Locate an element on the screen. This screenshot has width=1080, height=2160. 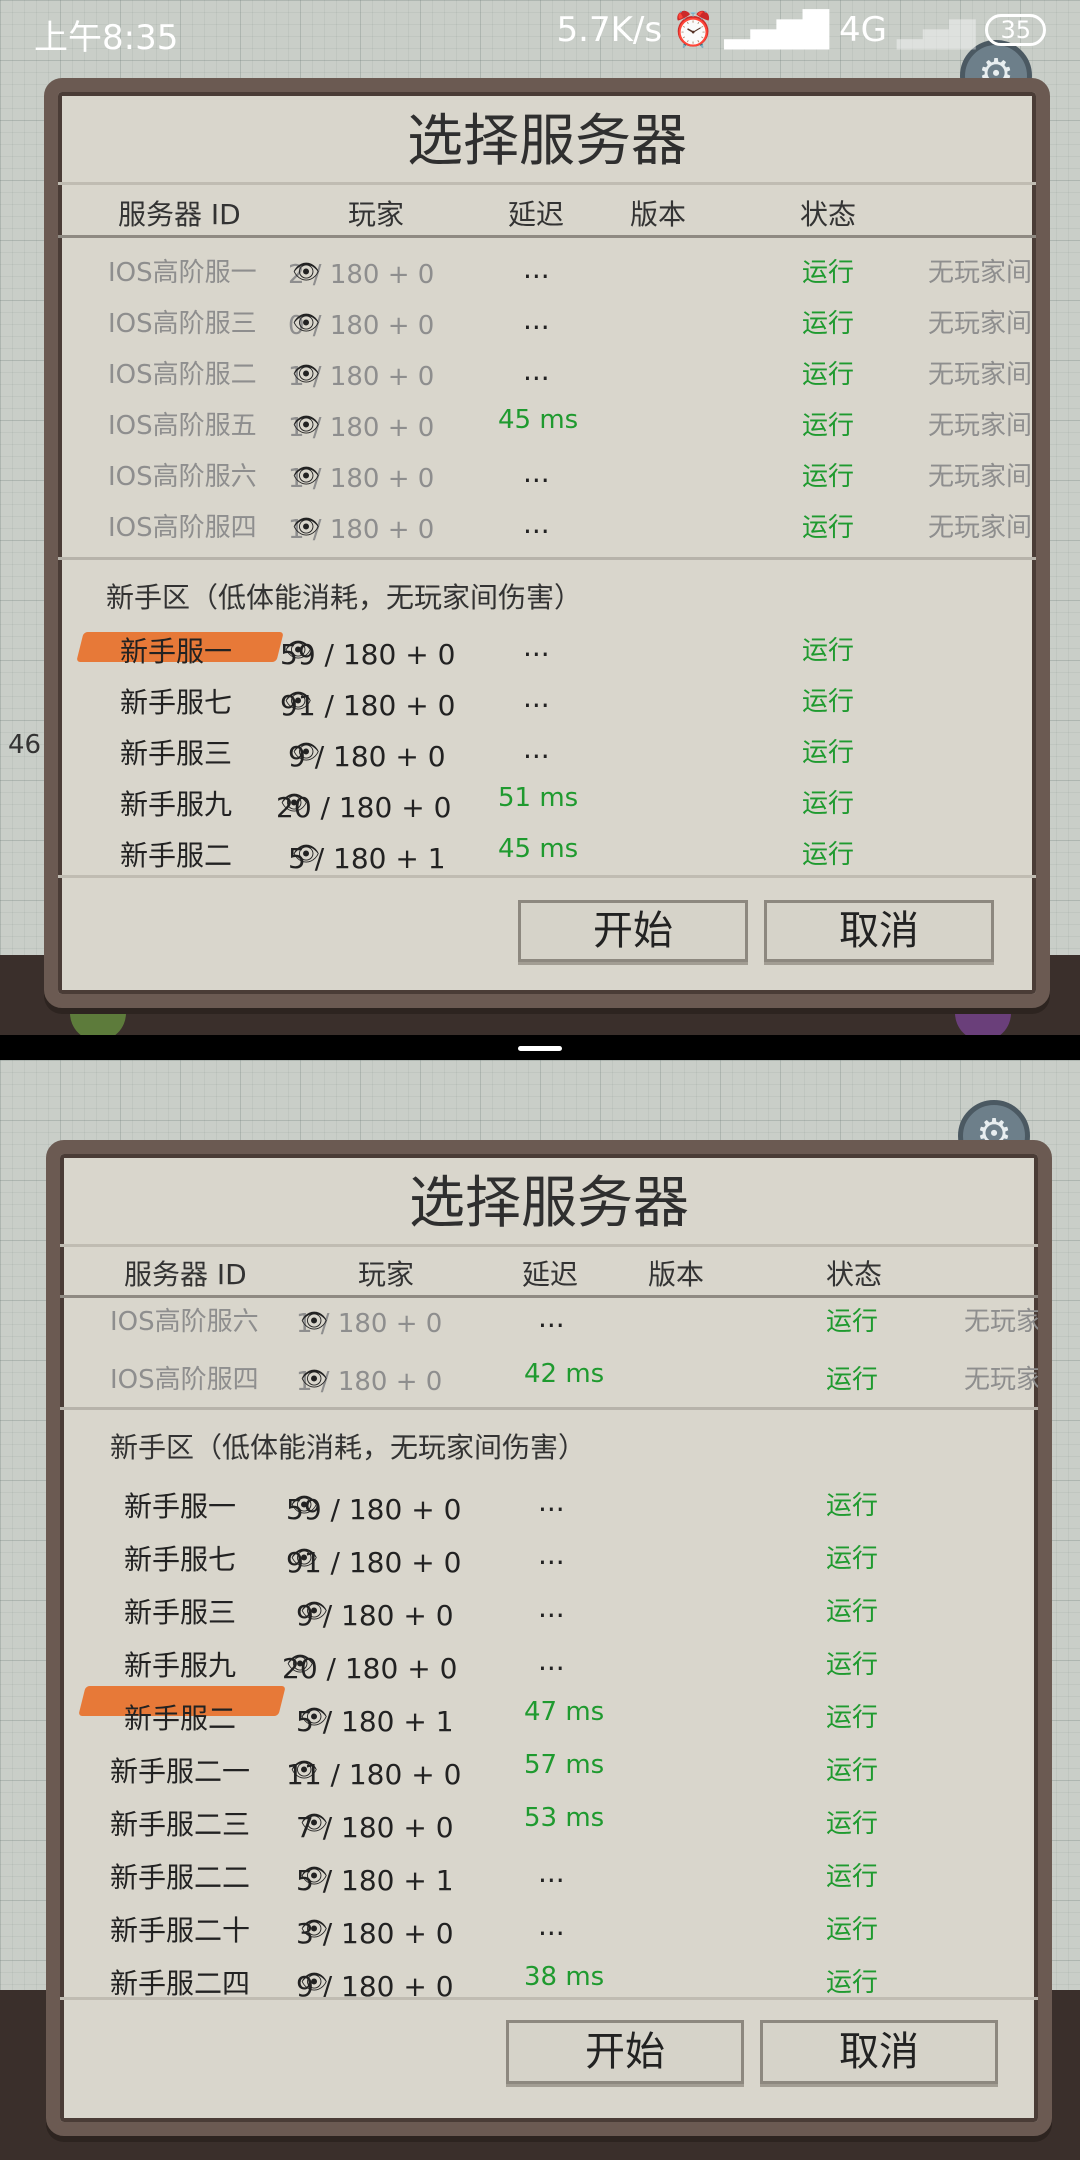
server-row: IOS高阶服三 0 / 180 + 0 👁 ... 运行 无玩家间 is located at coordinates (547, 320).